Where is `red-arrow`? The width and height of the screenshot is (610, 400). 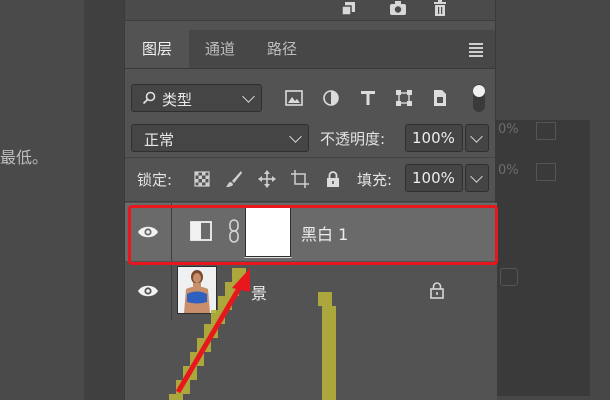
red-arrow is located at coordinates (212, 331).